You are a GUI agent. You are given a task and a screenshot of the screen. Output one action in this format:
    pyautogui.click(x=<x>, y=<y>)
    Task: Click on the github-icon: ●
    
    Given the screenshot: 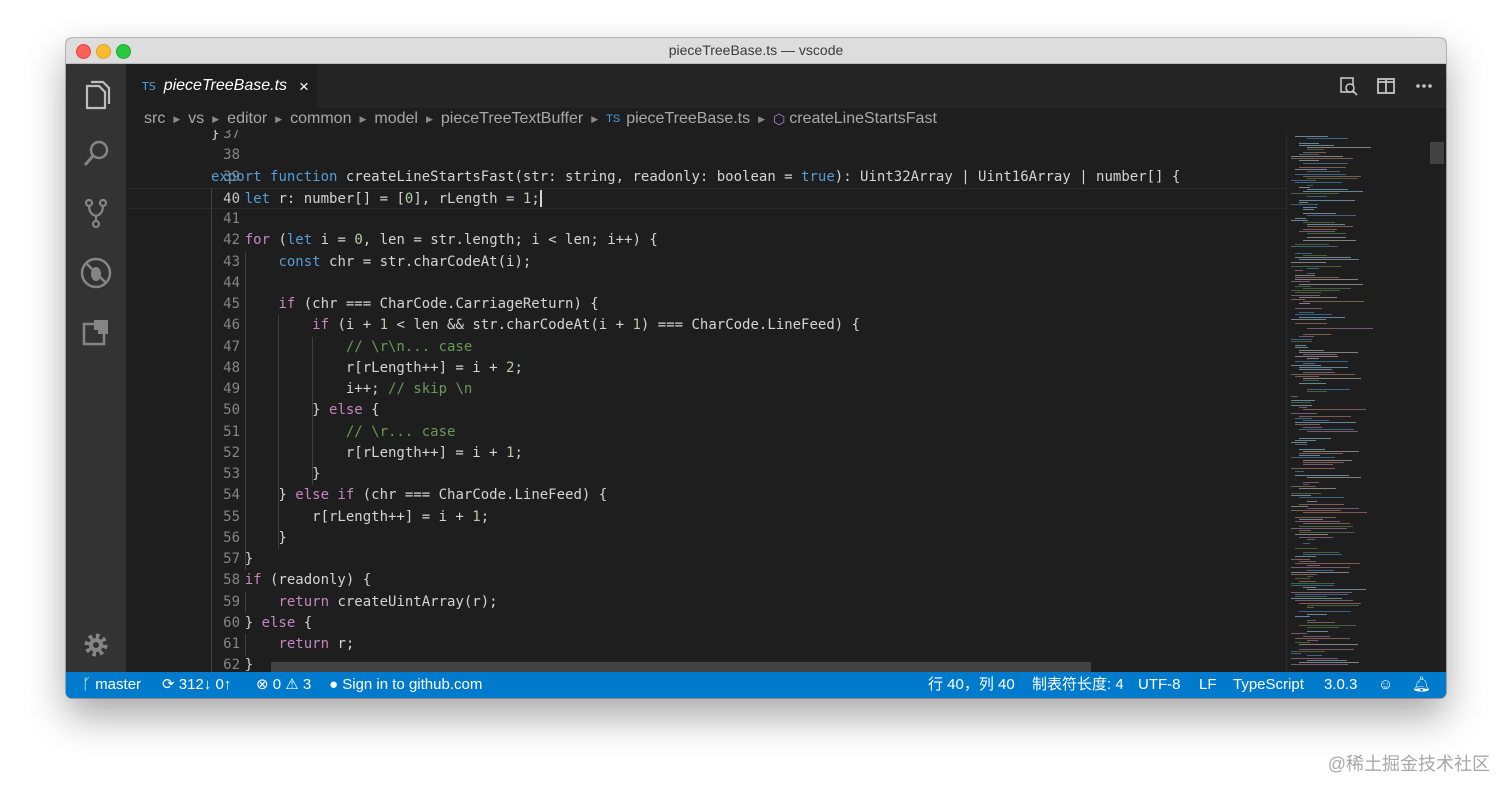 What is the action you would take?
    pyautogui.click(x=334, y=684)
    